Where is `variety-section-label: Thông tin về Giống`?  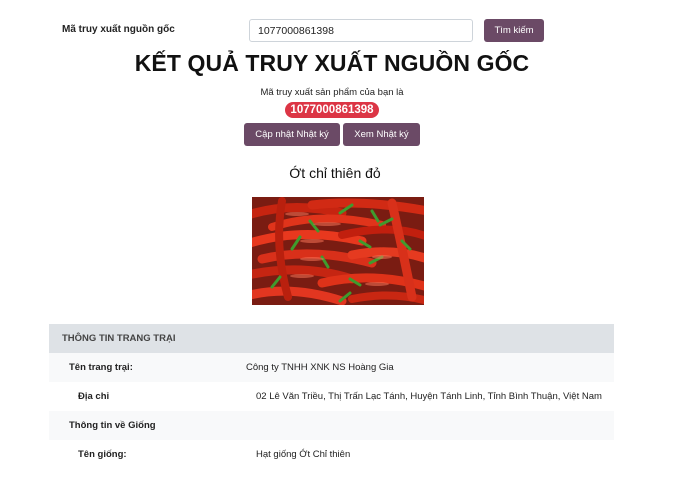 variety-section-label: Thông tin về Giống is located at coordinates (112, 425).